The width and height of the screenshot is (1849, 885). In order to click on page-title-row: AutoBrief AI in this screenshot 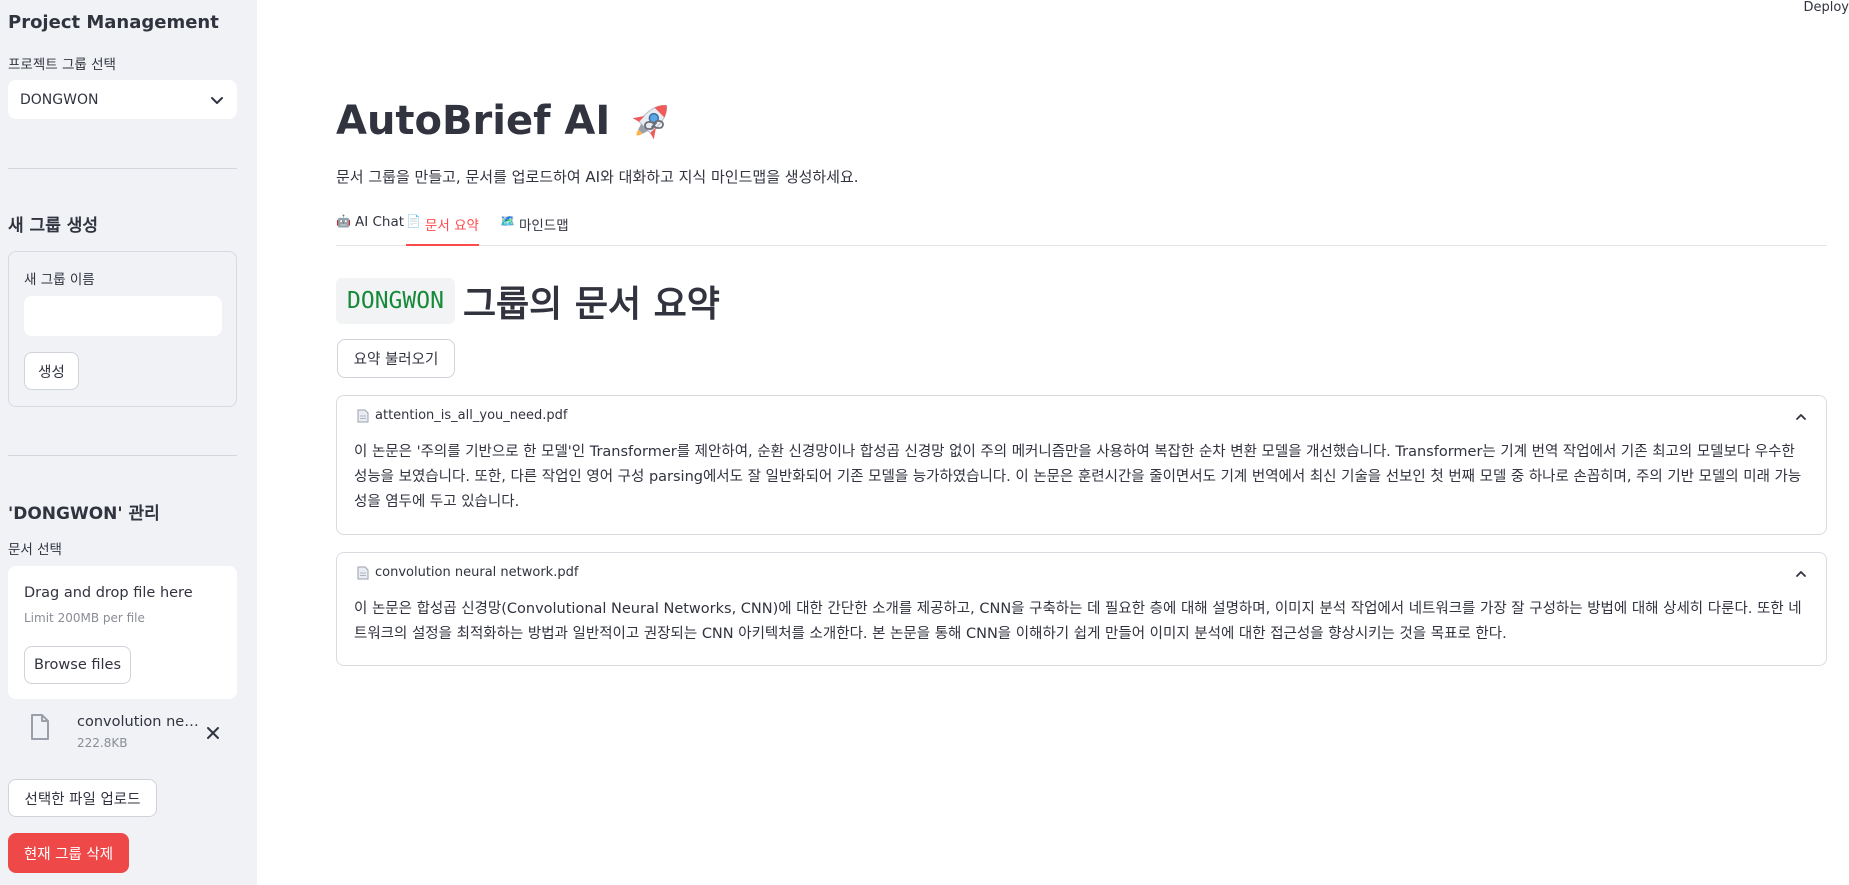, I will do `click(506, 121)`.